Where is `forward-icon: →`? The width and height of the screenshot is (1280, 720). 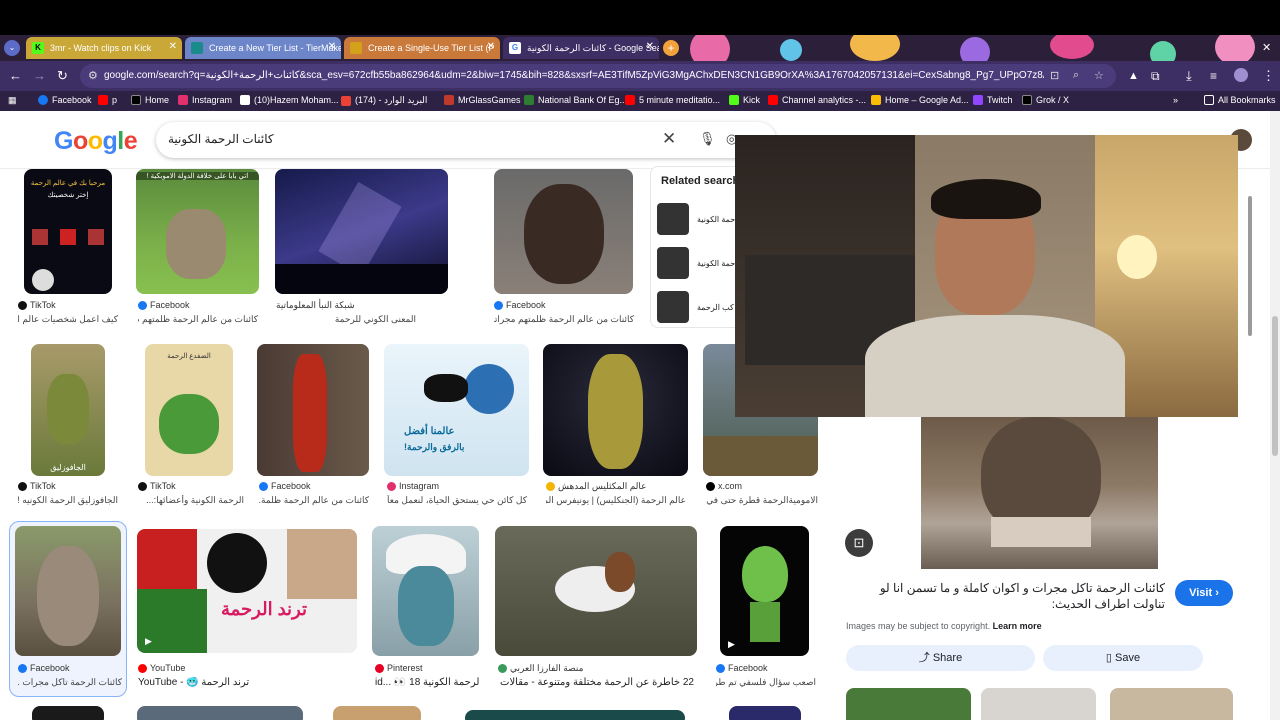
forward-icon: → is located at coordinates (39, 76).